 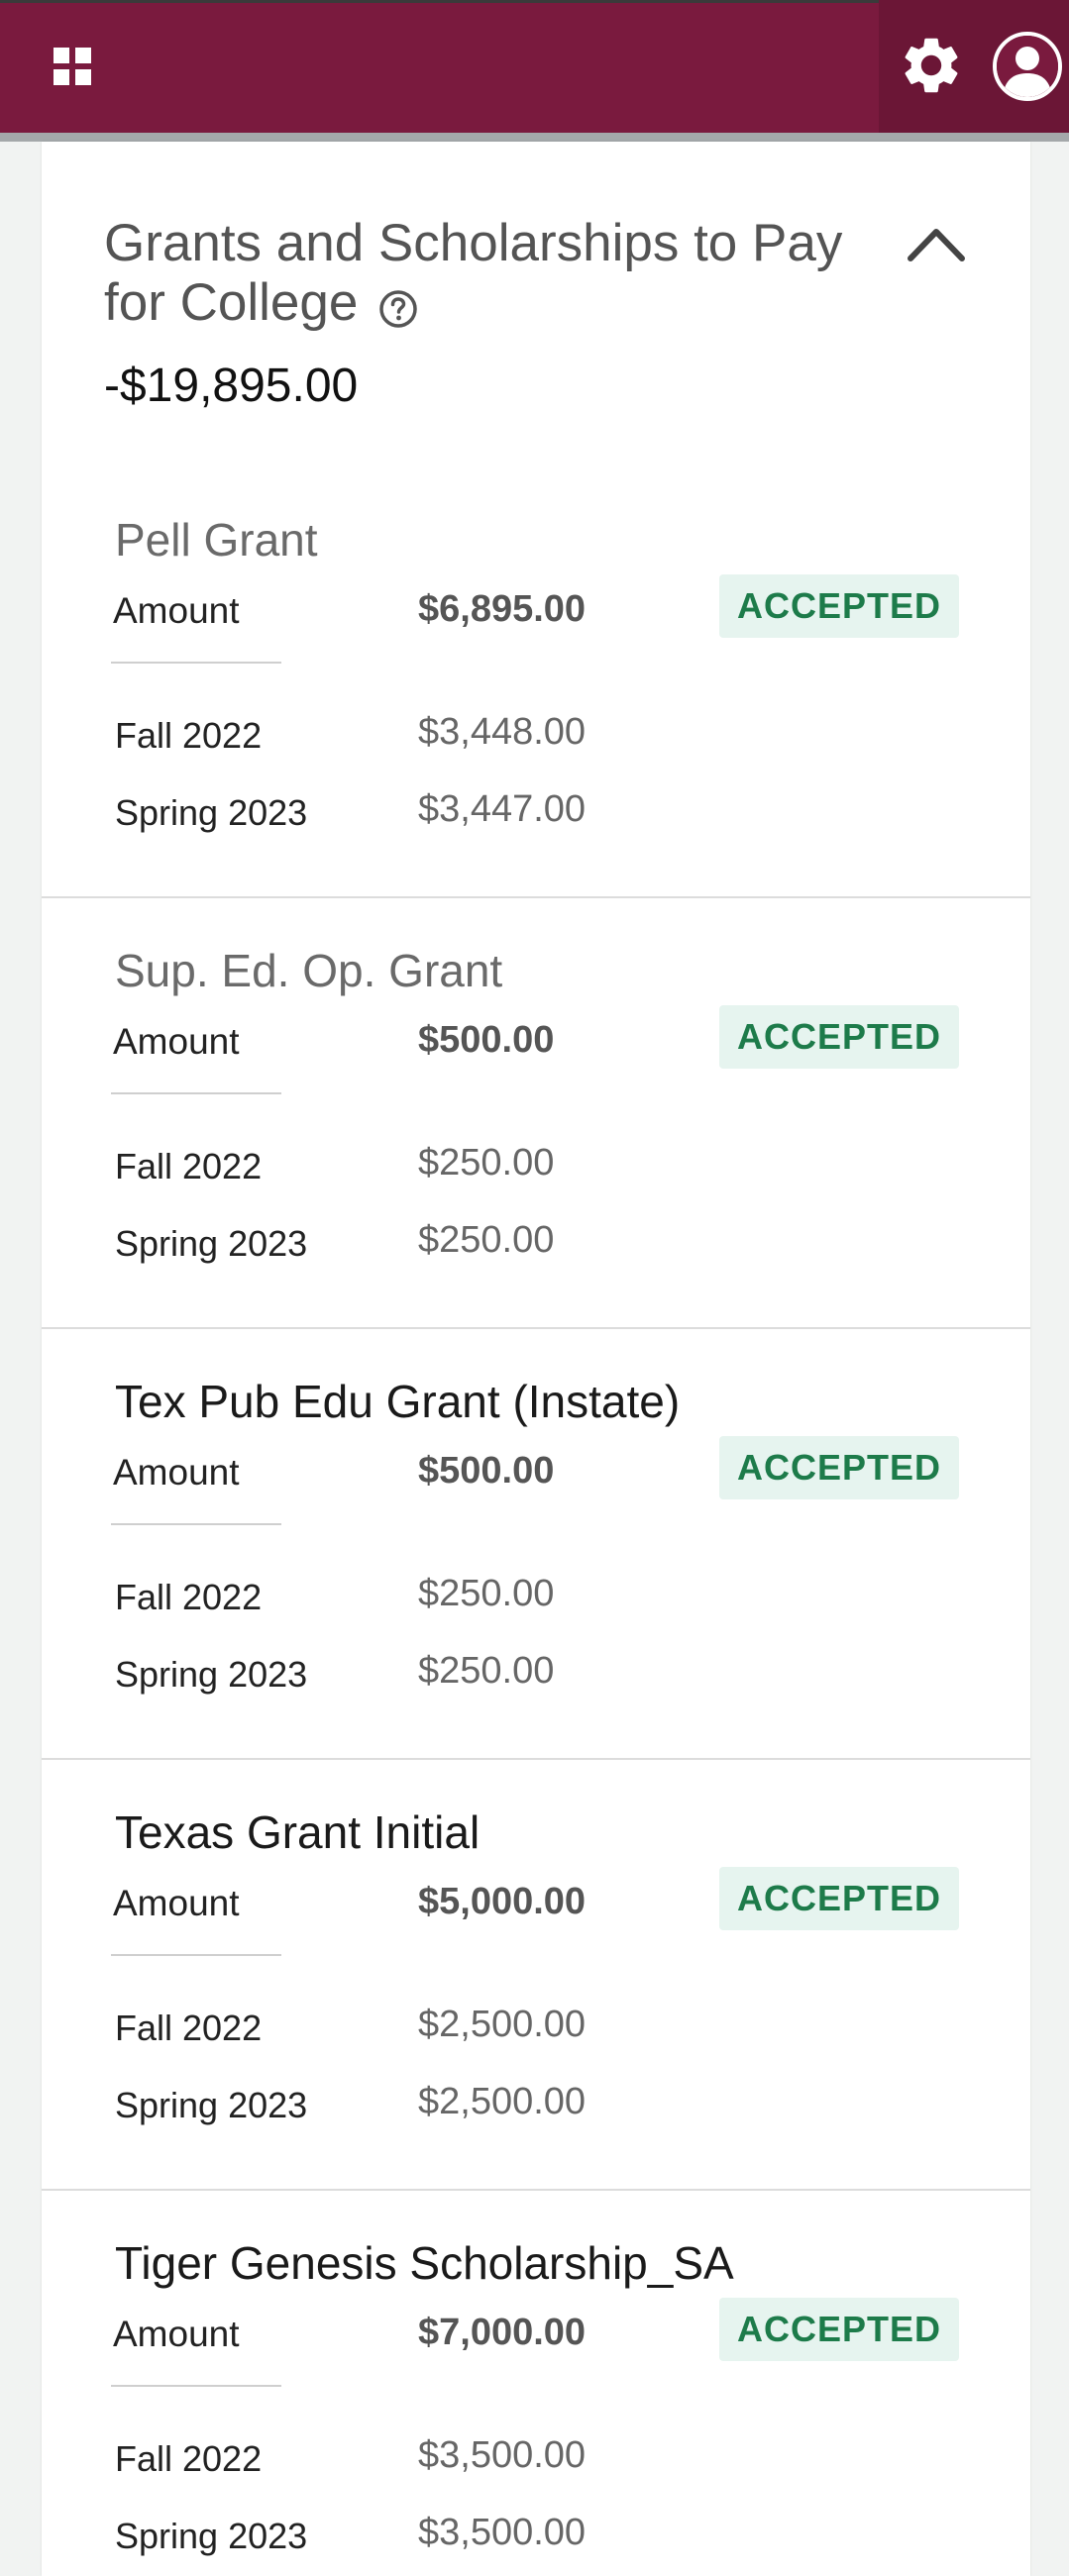 What do you see at coordinates (1027, 66) in the screenshot?
I see `user-avatar-icon` at bounding box center [1027, 66].